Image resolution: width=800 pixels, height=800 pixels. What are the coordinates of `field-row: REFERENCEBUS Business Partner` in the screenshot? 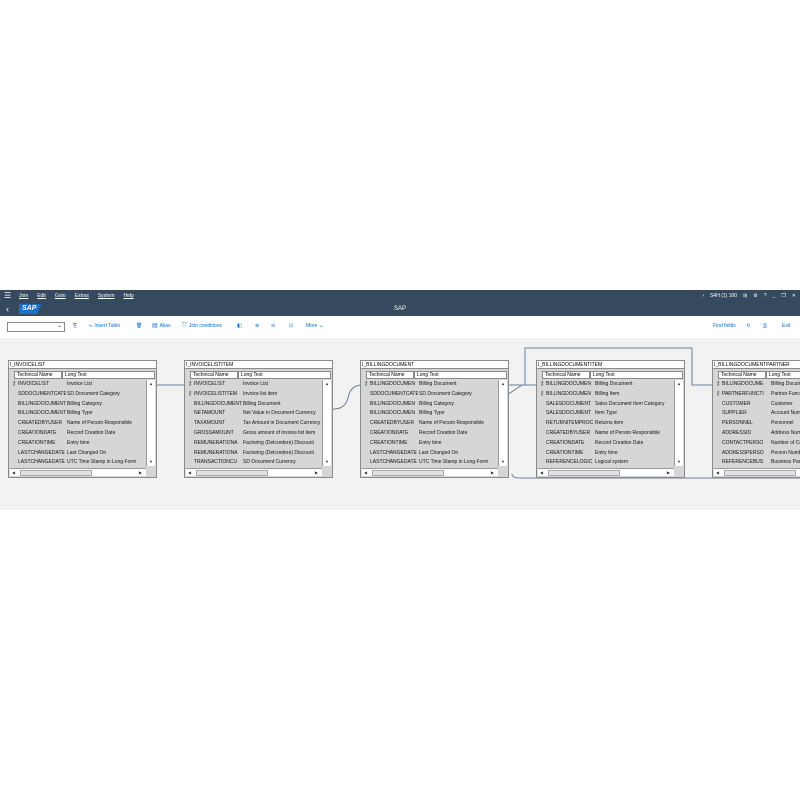 It's located at (757, 462).